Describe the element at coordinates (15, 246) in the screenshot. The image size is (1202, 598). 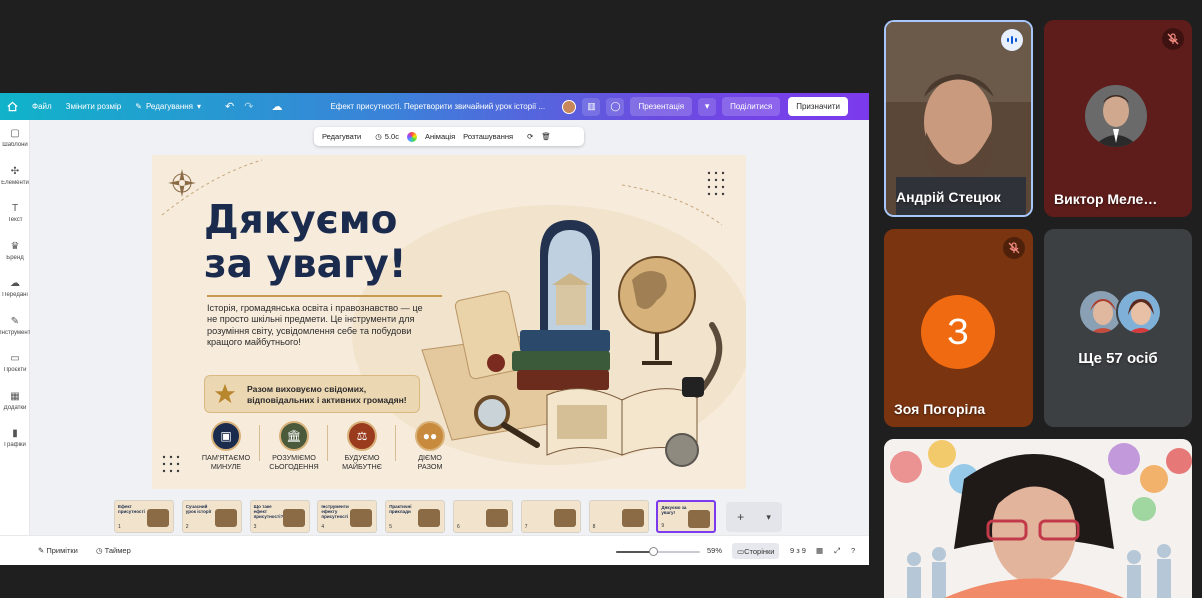
I see `brand-icon: ♛` at that location.